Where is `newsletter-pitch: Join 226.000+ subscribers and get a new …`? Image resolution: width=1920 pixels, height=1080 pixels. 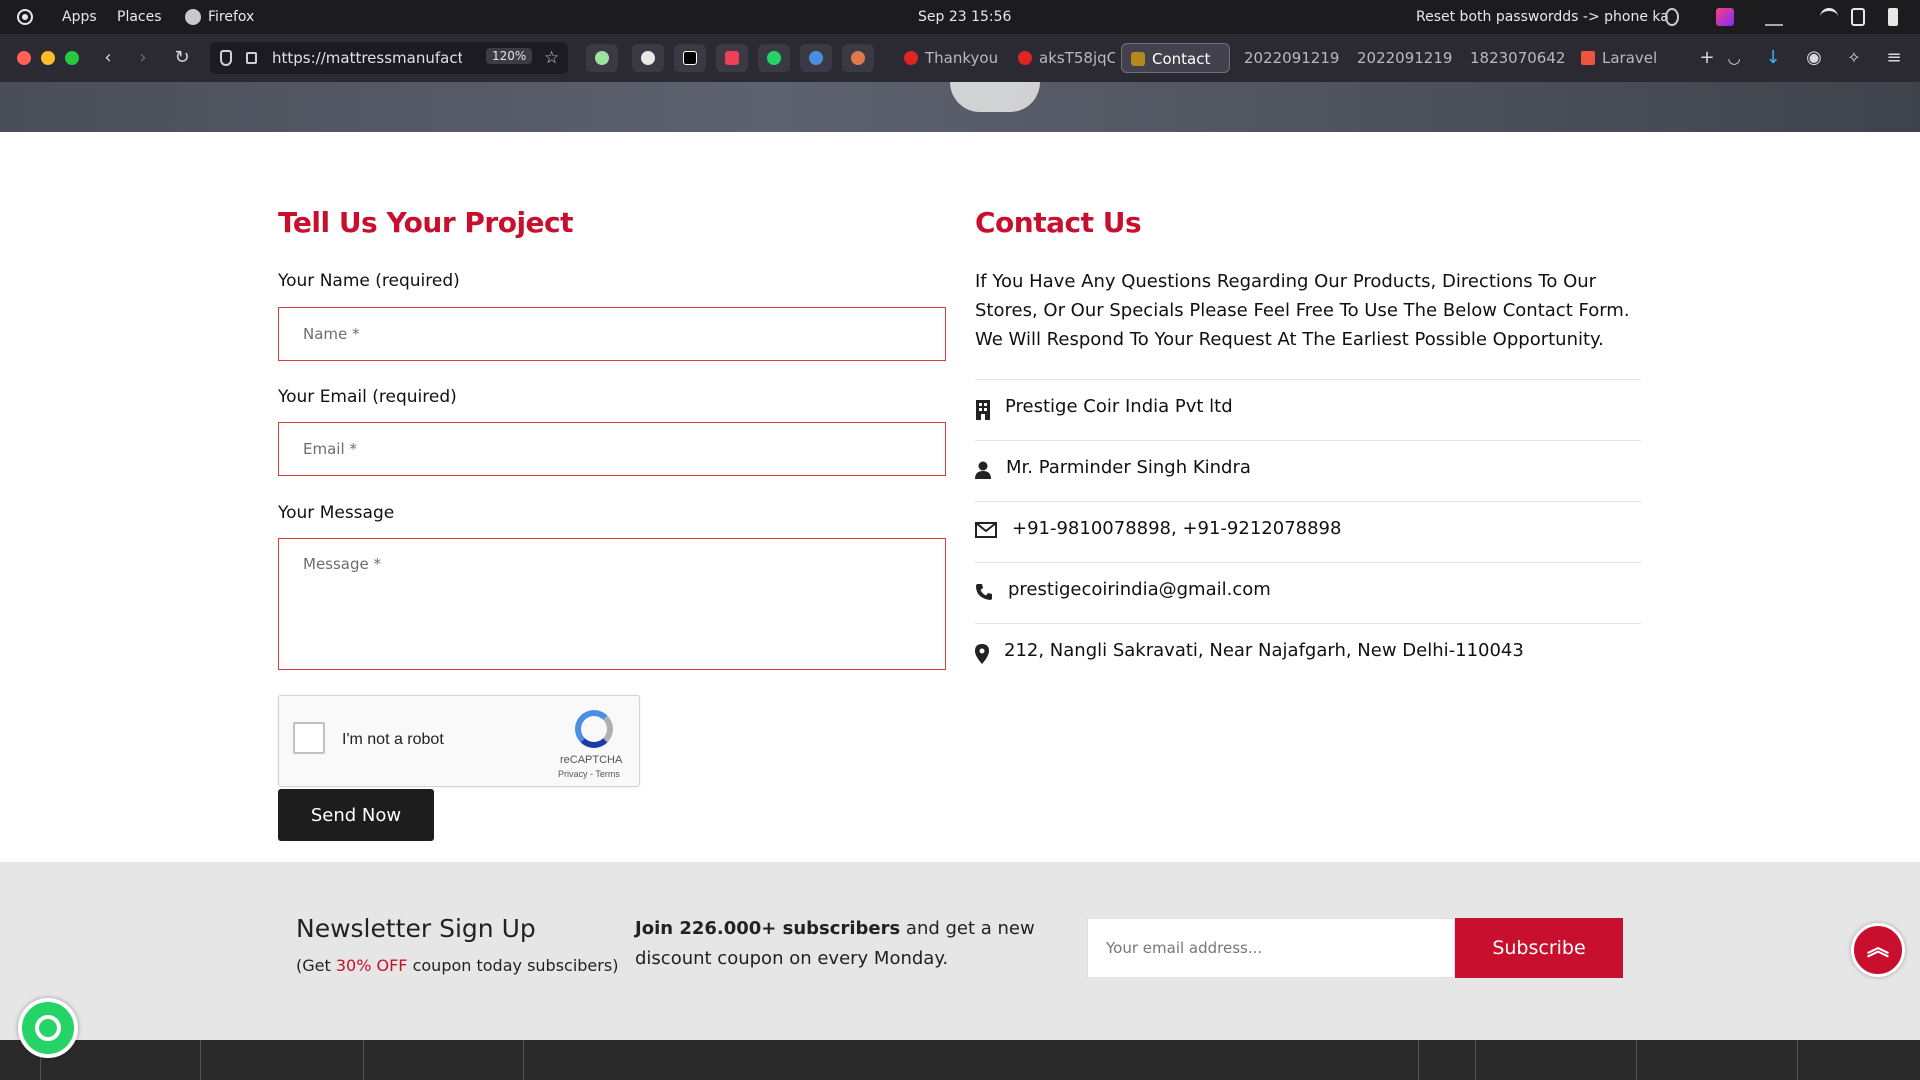 newsletter-pitch: Join 226.000+ subscribers and get a new … is located at coordinates (850, 944).